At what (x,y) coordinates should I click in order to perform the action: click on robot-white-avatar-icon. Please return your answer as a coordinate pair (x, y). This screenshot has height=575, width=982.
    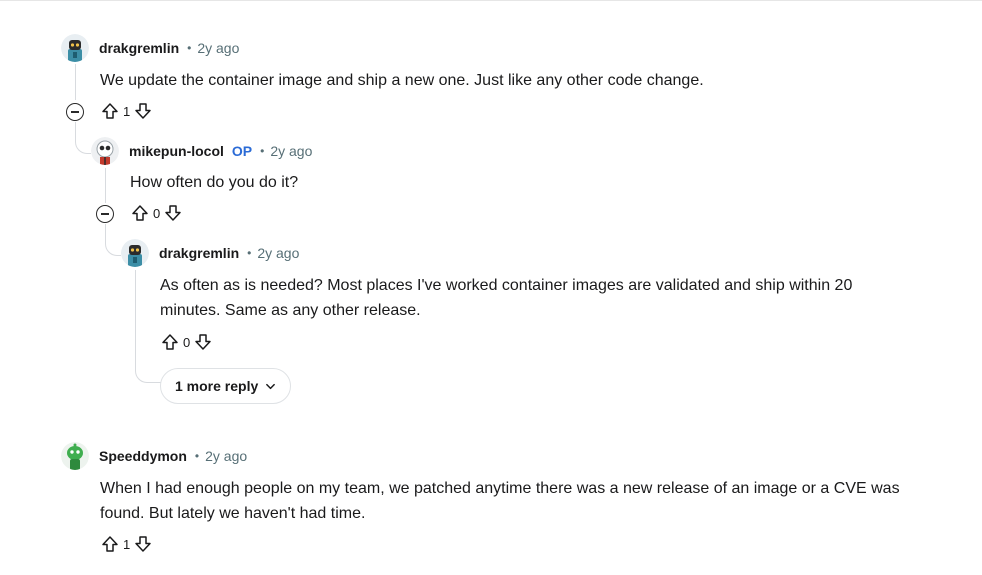
    Looking at the image, I should click on (105, 151).